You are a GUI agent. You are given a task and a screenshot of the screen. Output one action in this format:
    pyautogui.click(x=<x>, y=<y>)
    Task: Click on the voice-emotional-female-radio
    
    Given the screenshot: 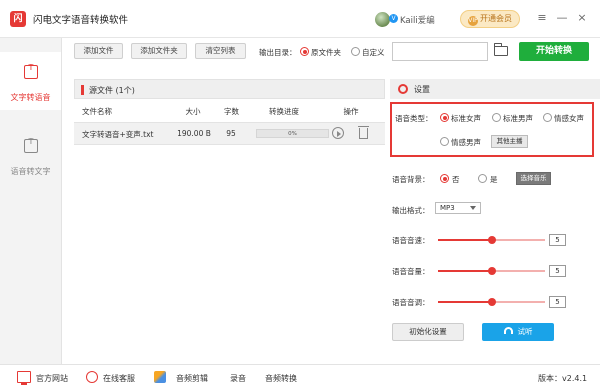 What is the action you would take?
    pyautogui.click(x=547, y=117)
    